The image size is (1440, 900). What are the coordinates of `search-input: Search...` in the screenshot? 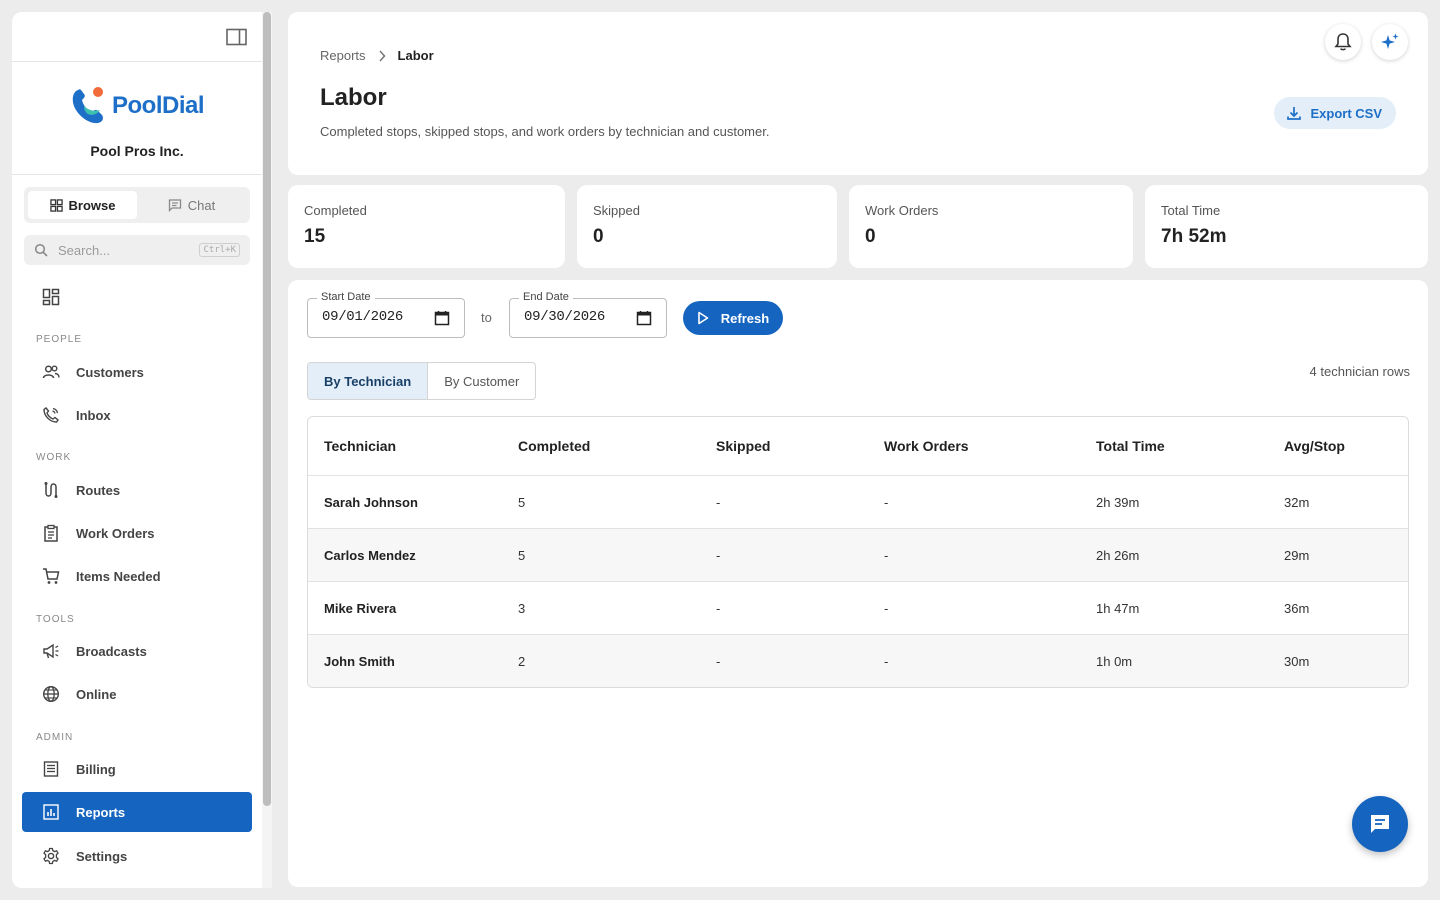 It's located at (123, 250).